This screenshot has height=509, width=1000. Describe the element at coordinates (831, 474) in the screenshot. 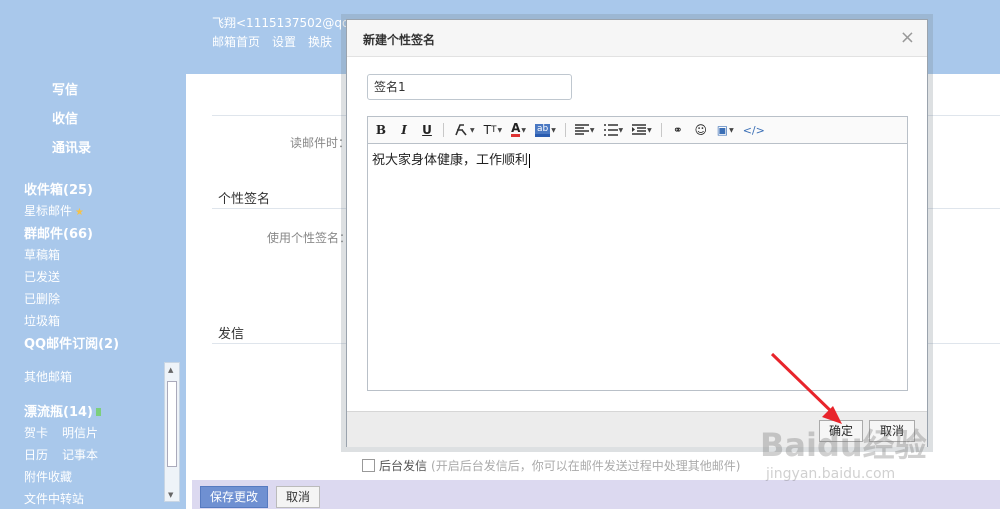

I see `watermark-url: jingyan.baidu.com` at that location.